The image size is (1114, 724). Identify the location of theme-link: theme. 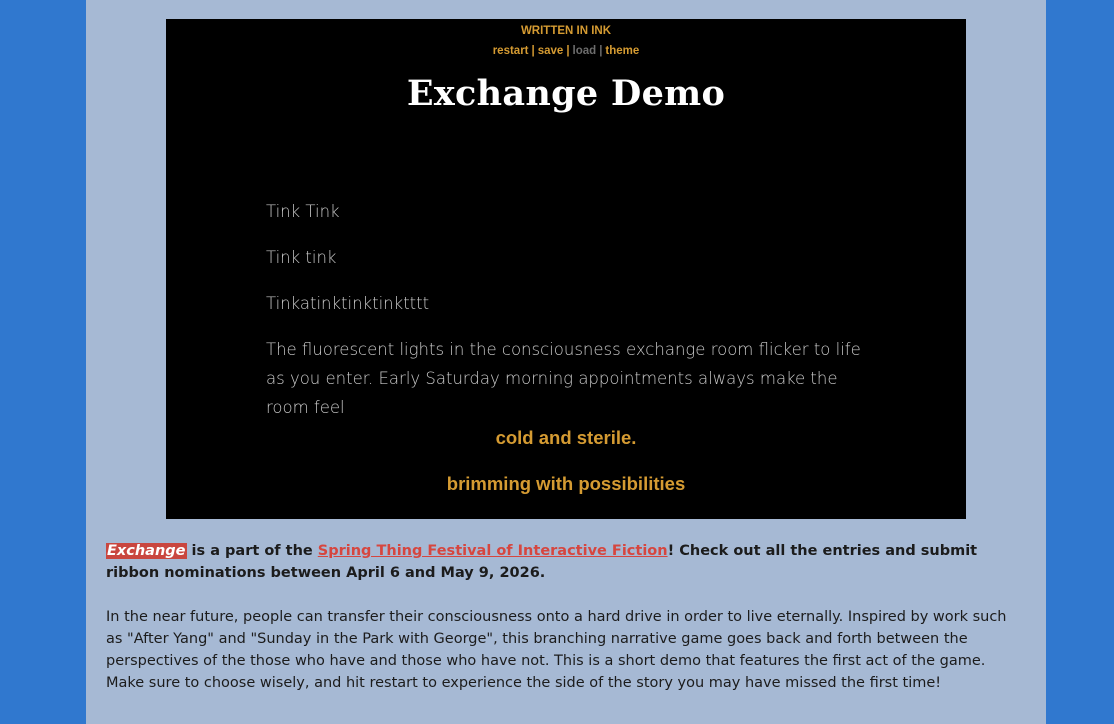
(622, 51).